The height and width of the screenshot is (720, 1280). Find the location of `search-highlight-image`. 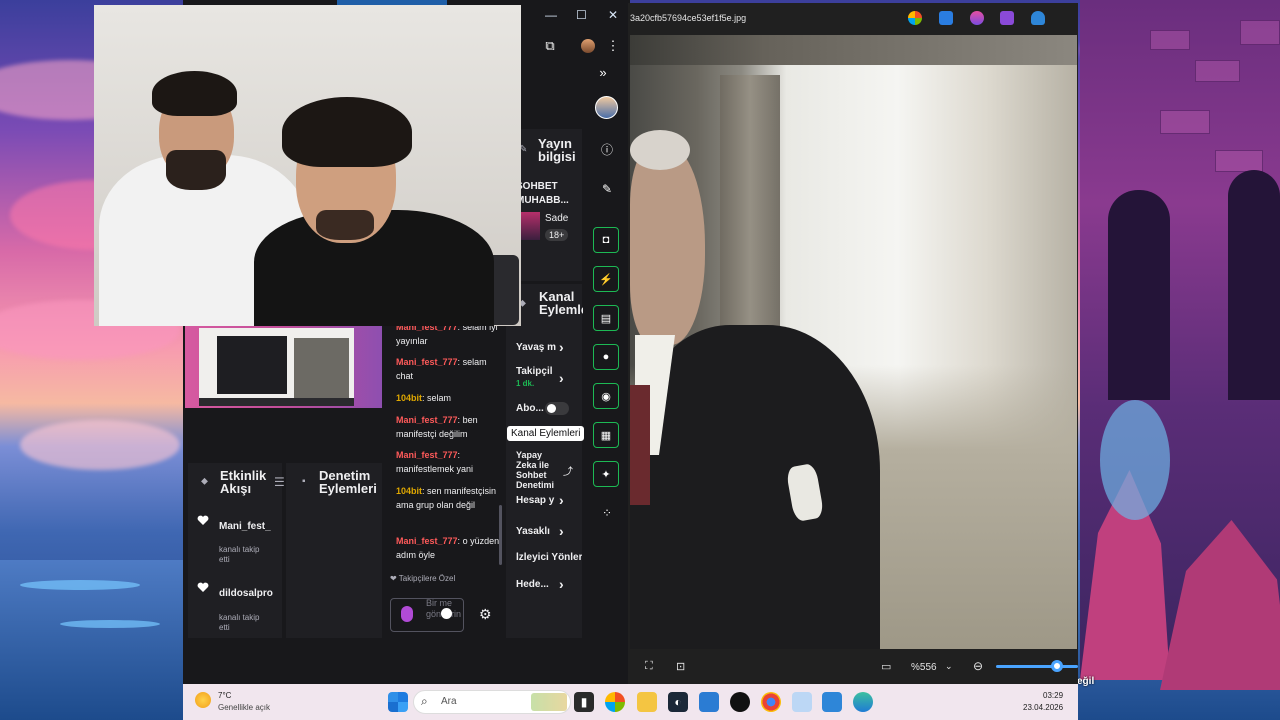

search-highlight-image is located at coordinates (549, 702).